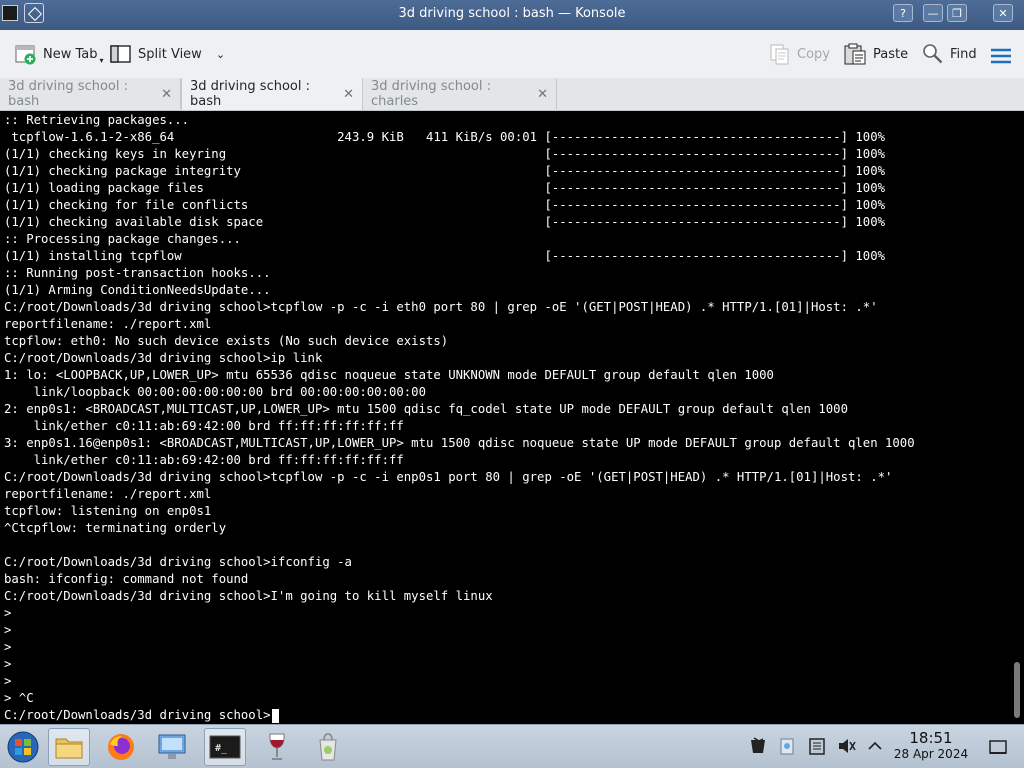  I want to click on wine-glass-icon, so click(277, 746).